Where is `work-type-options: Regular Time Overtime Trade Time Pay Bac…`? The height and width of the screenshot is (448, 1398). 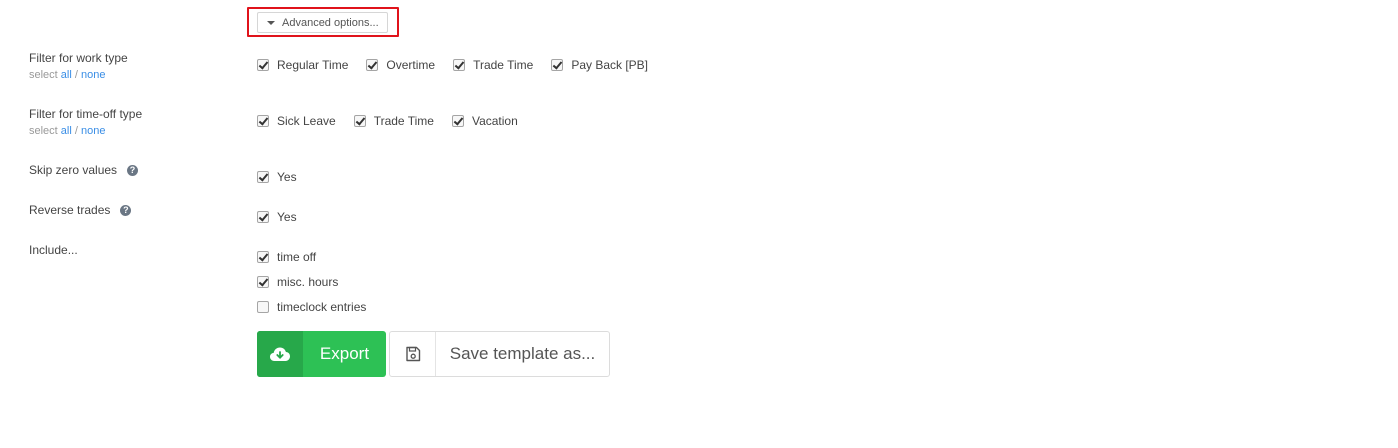 work-type-options: Regular Time Overtime Trade Time Pay Bac… is located at coordinates (461, 65).